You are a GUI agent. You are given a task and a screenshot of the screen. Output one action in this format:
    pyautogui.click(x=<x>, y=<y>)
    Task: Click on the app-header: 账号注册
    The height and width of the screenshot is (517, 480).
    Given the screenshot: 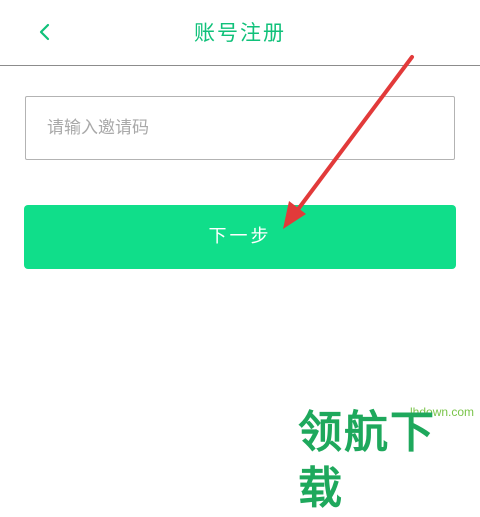 What is the action you would take?
    pyautogui.click(x=240, y=33)
    